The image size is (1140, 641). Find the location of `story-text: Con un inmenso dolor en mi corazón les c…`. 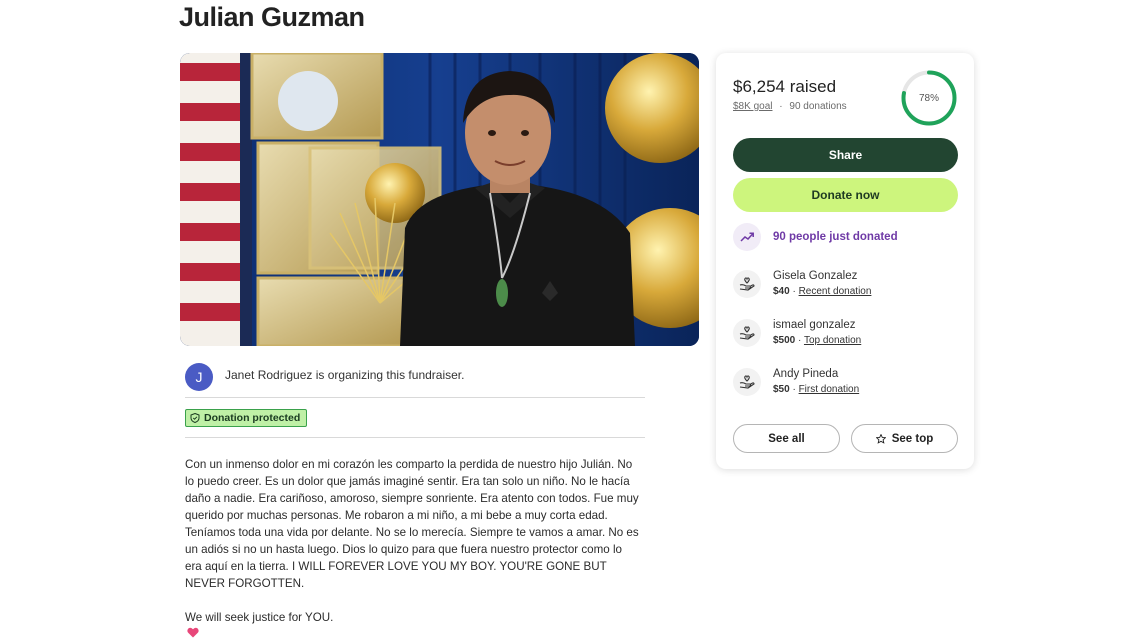

story-text: Con un inmenso dolor en mi corazón les c… is located at coordinates (412, 541).